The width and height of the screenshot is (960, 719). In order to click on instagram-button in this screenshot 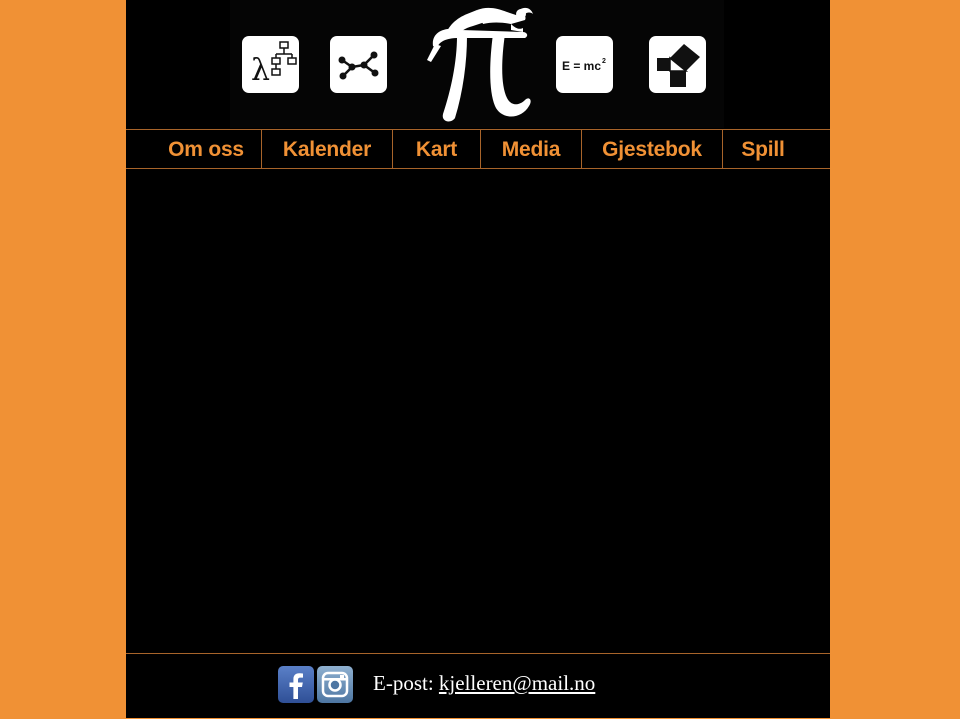, I will do `click(335, 684)`.